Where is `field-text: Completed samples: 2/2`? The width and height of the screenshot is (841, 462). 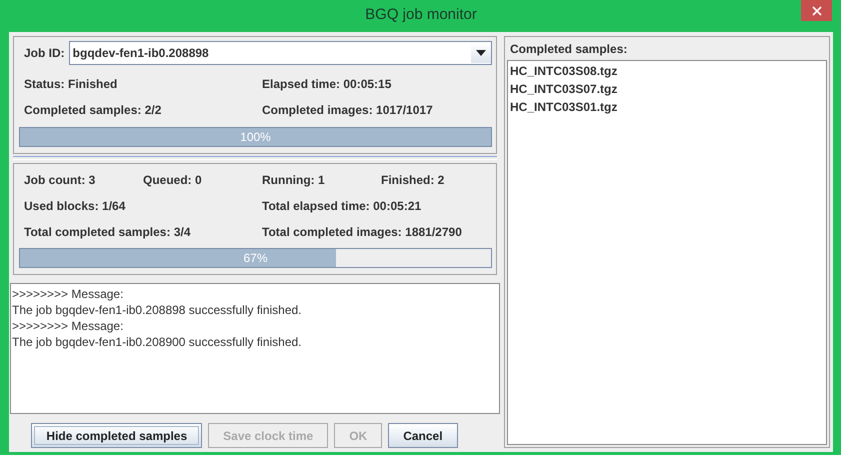 field-text: Completed samples: 2/2 is located at coordinates (93, 110).